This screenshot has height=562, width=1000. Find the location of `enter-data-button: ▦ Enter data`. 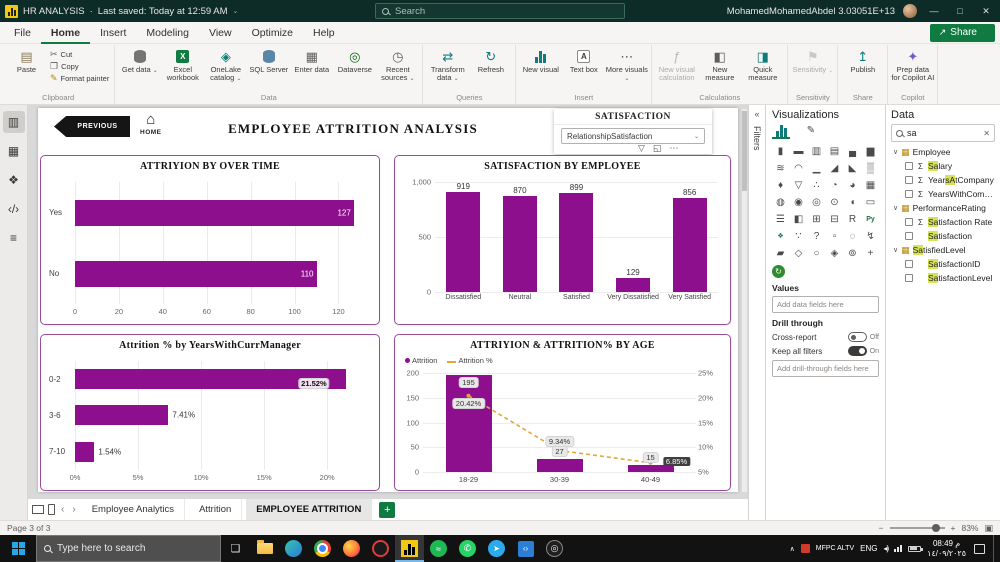

enter-data-button: ▦ Enter data is located at coordinates (311, 59).